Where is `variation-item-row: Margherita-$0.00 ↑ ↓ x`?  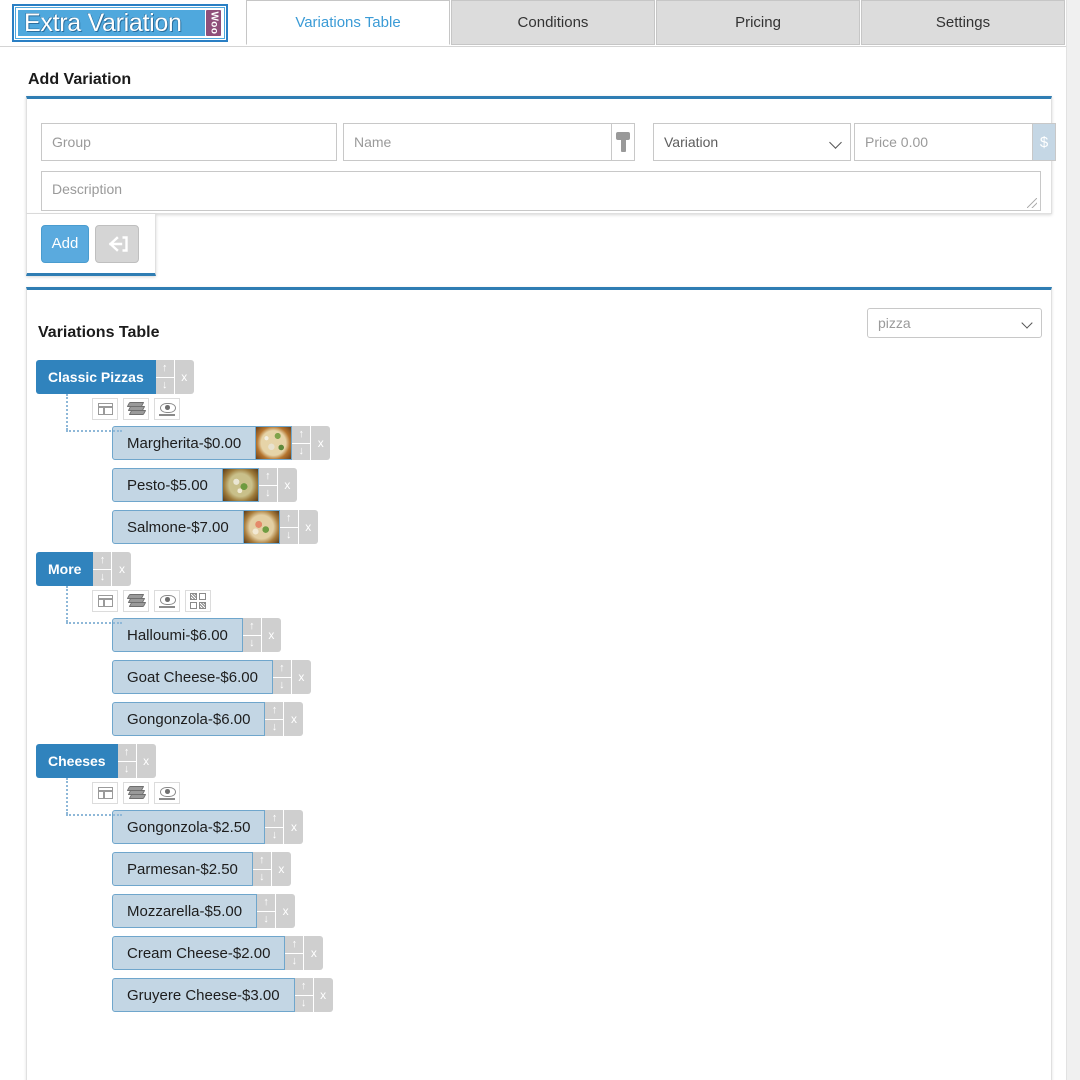
variation-item-row: Margherita-$0.00 ↑ ↓ x is located at coordinates (554, 443).